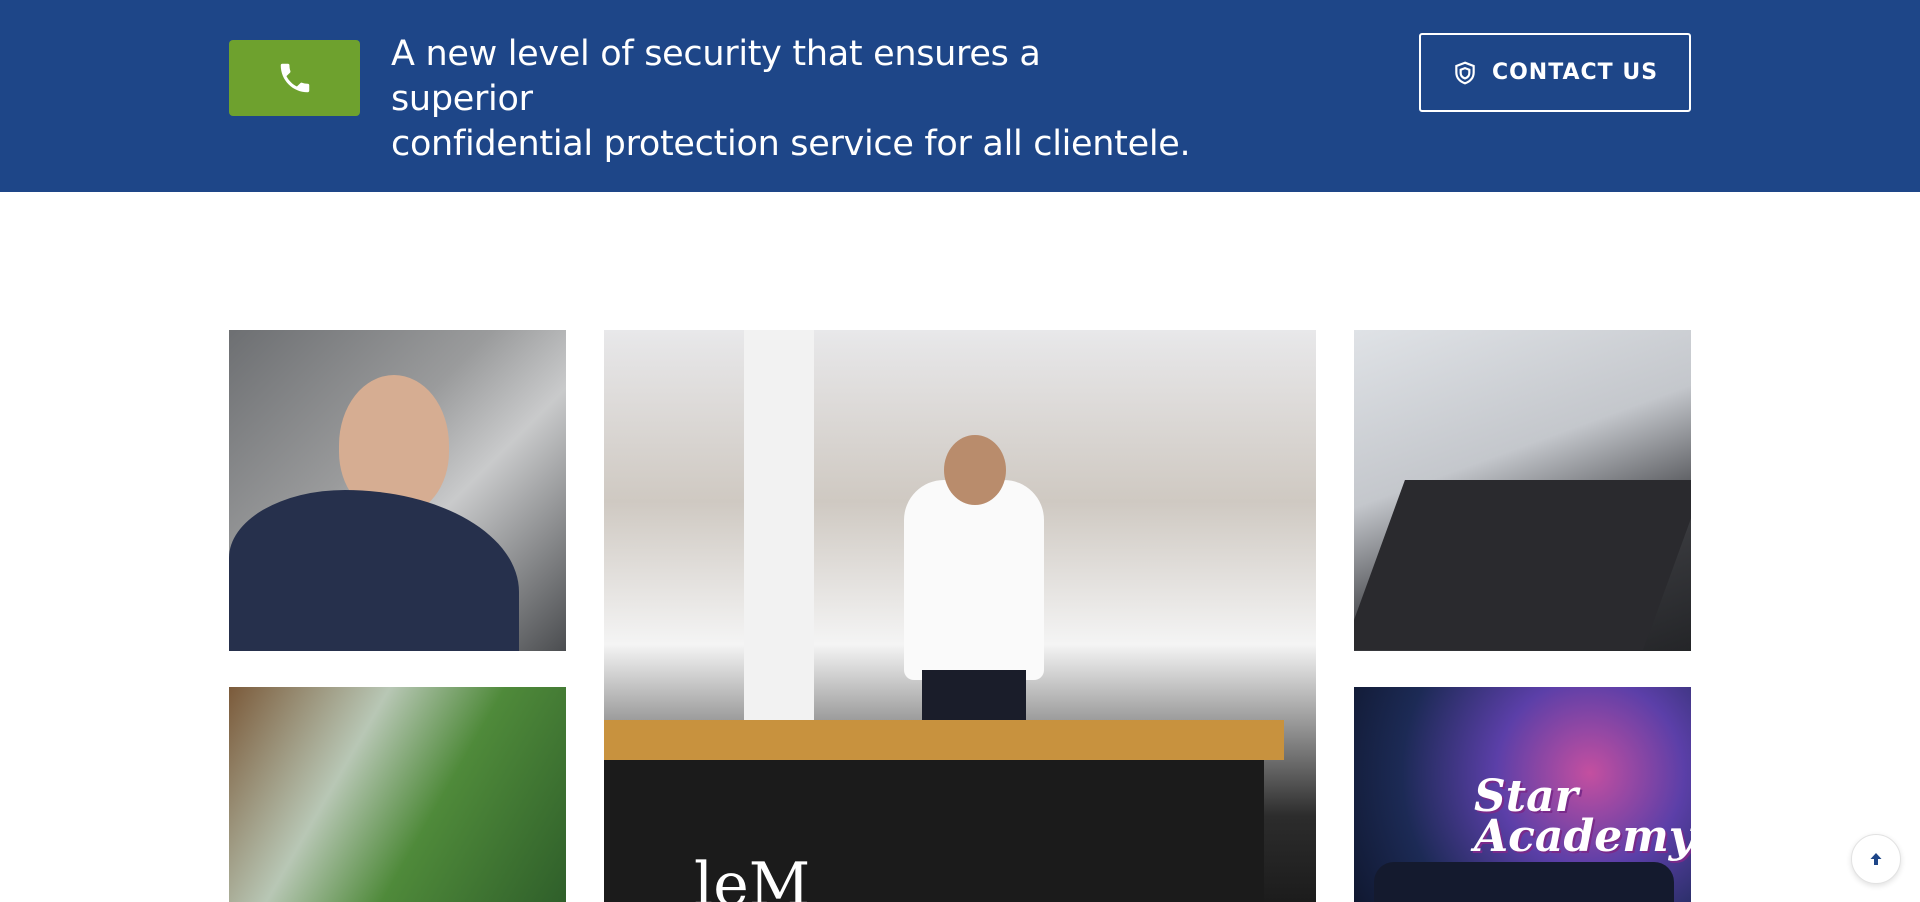 The image size is (1920, 902). What do you see at coordinates (1524, 882) in the screenshot?
I see `photo-team-group` at bounding box center [1524, 882].